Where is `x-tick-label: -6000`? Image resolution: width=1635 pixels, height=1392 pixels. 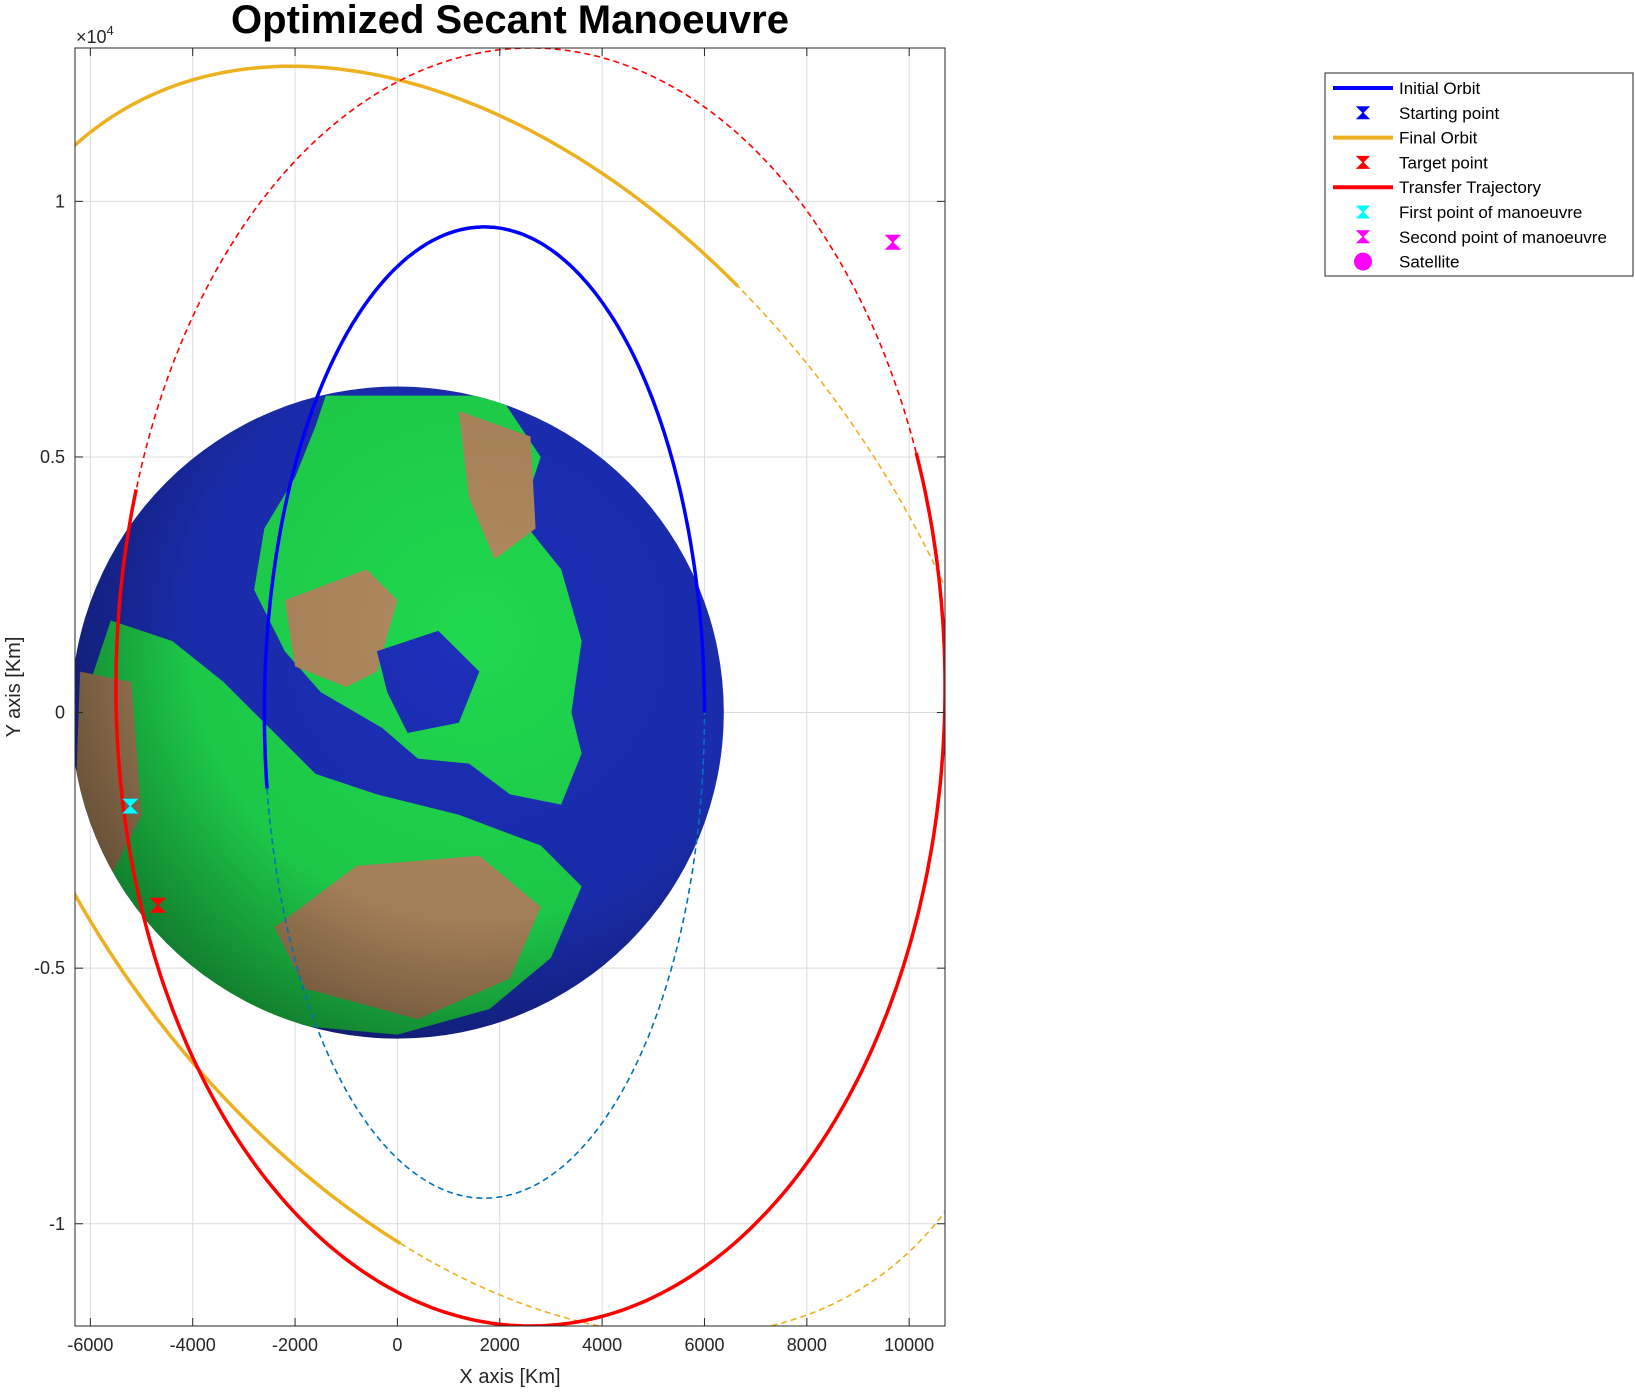 x-tick-label: -6000 is located at coordinates (90, 1345).